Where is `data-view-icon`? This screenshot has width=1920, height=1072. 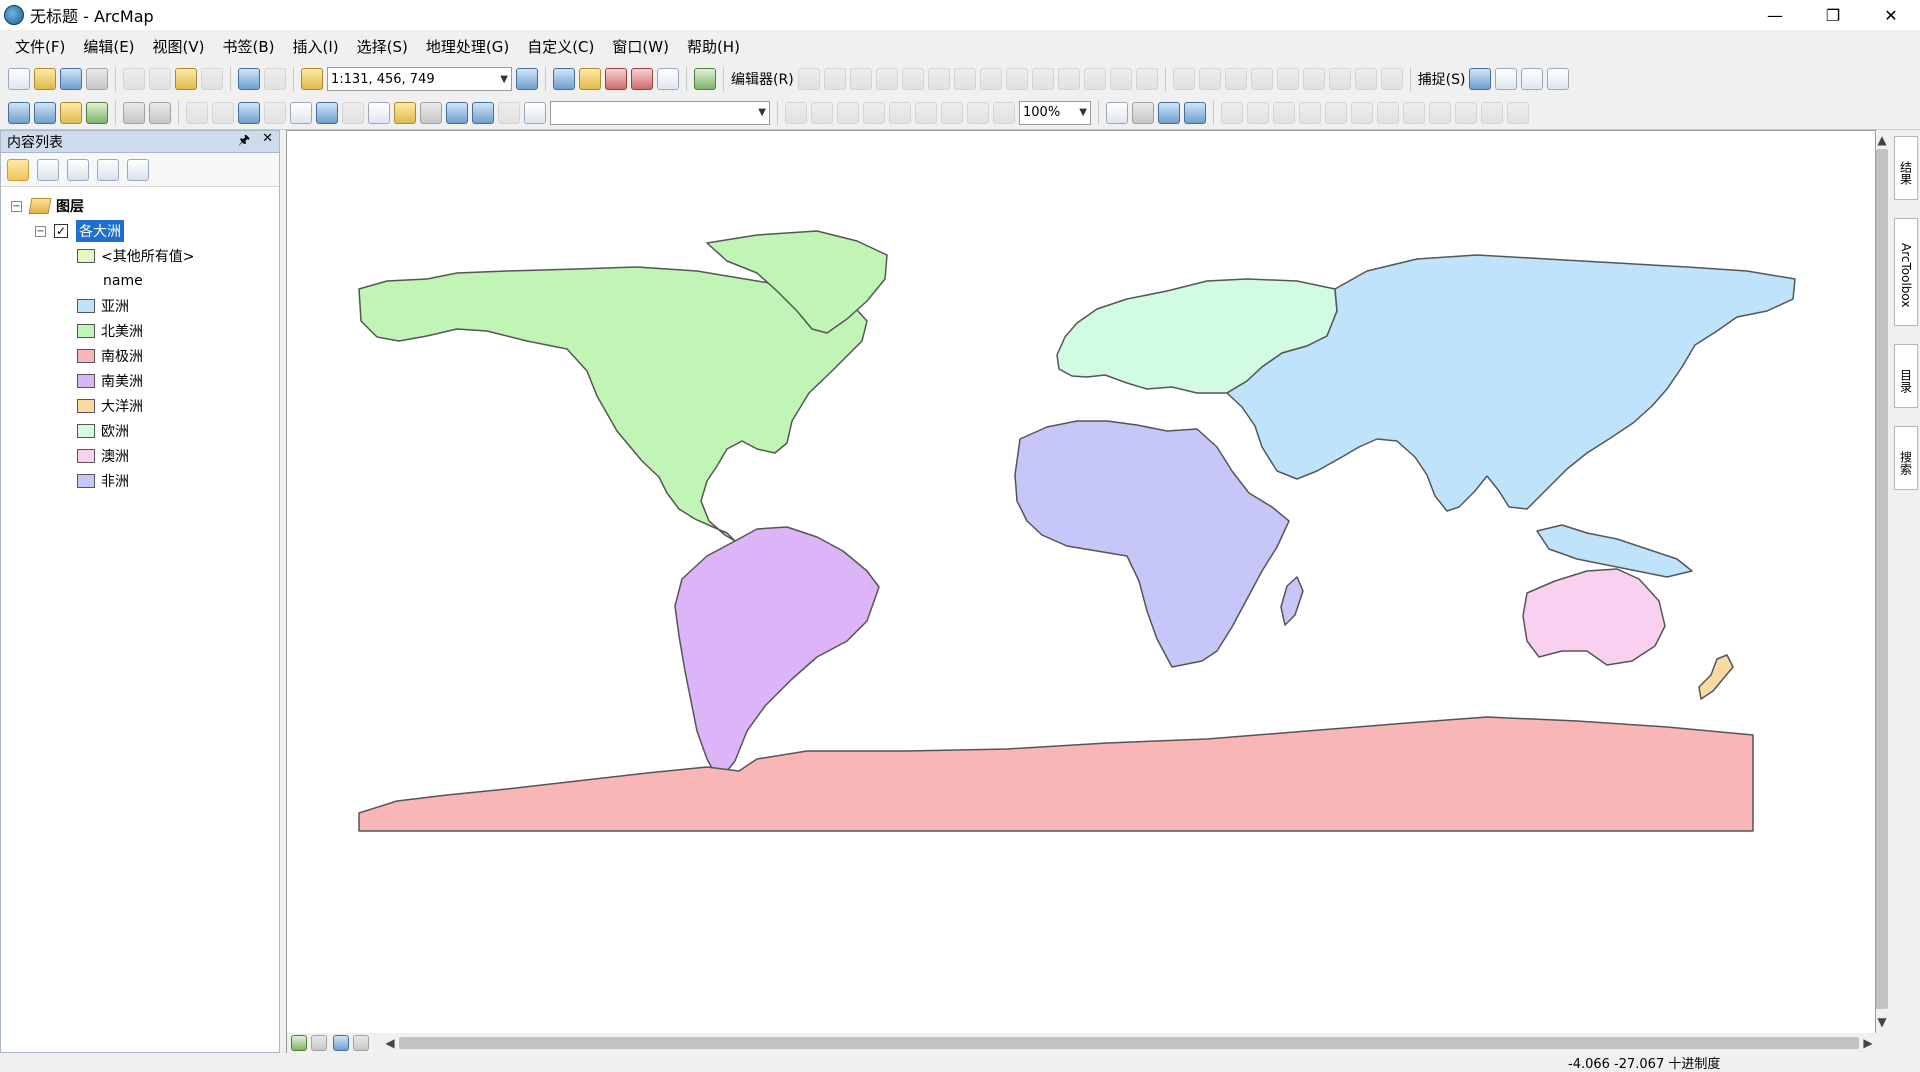
data-view-icon is located at coordinates (299, 1043).